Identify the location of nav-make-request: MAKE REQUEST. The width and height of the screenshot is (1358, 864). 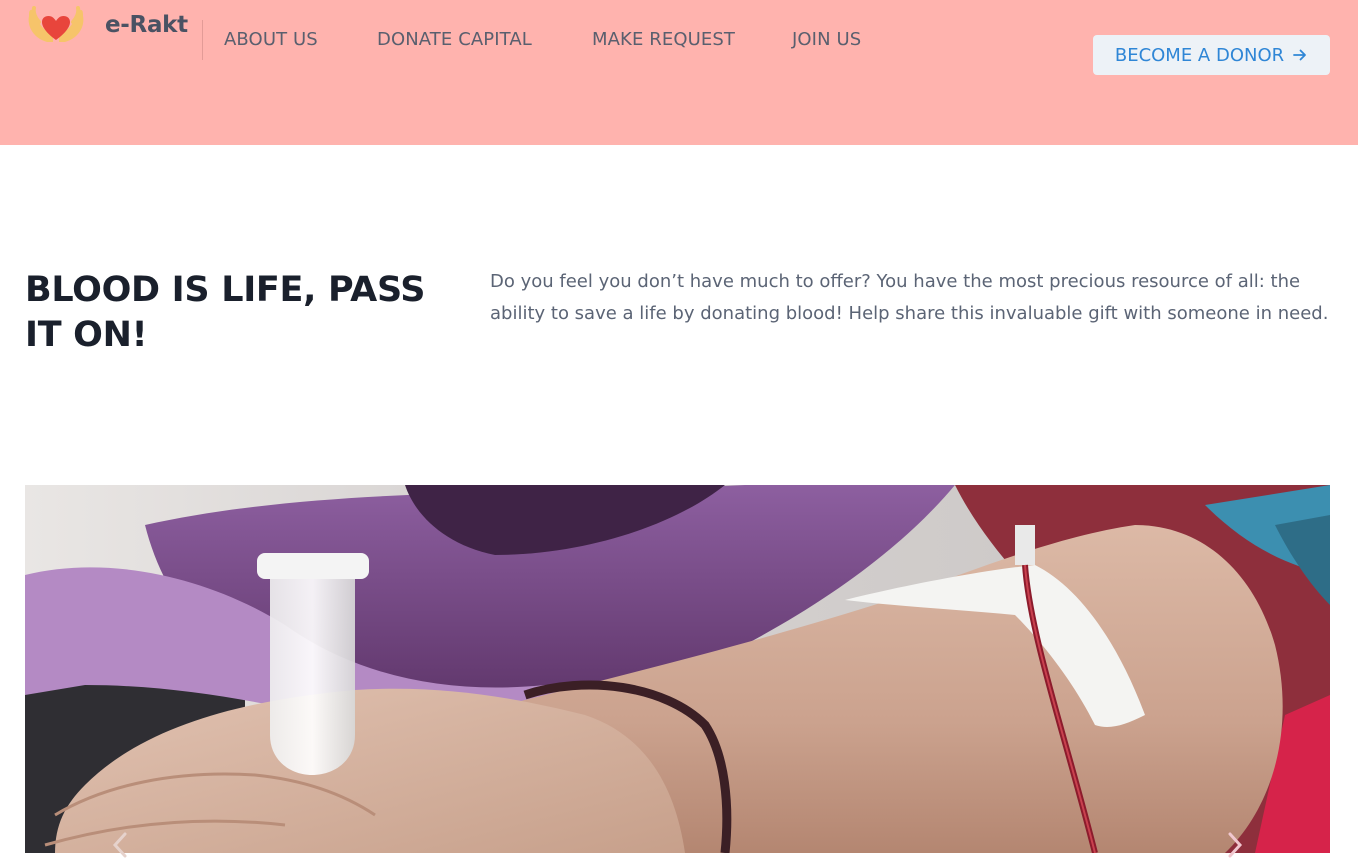
(663, 39).